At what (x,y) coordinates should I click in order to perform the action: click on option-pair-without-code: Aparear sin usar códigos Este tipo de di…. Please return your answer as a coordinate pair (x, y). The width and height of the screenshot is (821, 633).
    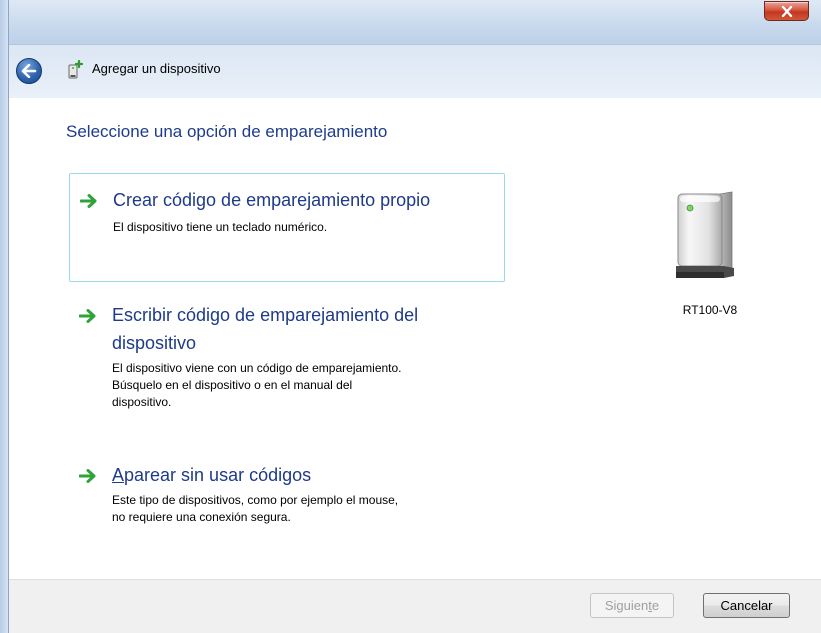
    Looking at the image, I should click on (287, 500).